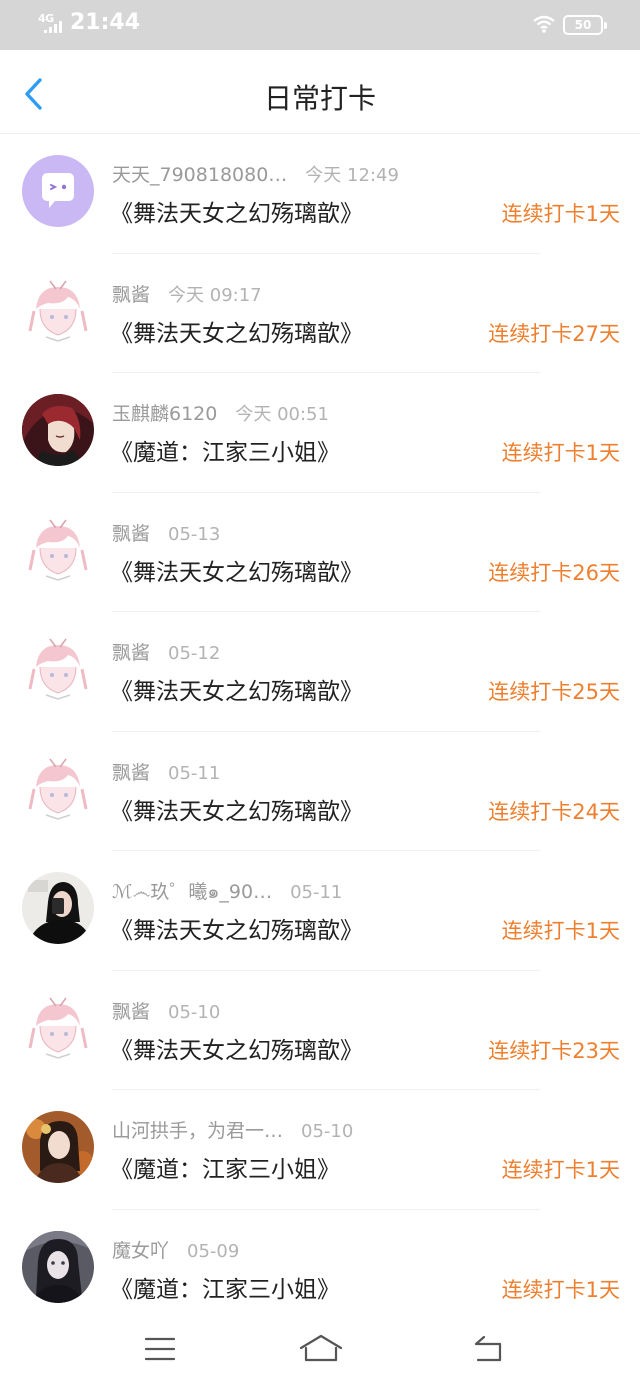 The height and width of the screenshot is (1387, 640). Describe the element at coordinates (554, 333) in the screenshot. I see `streak-label: 连续打卡27天` at that location.